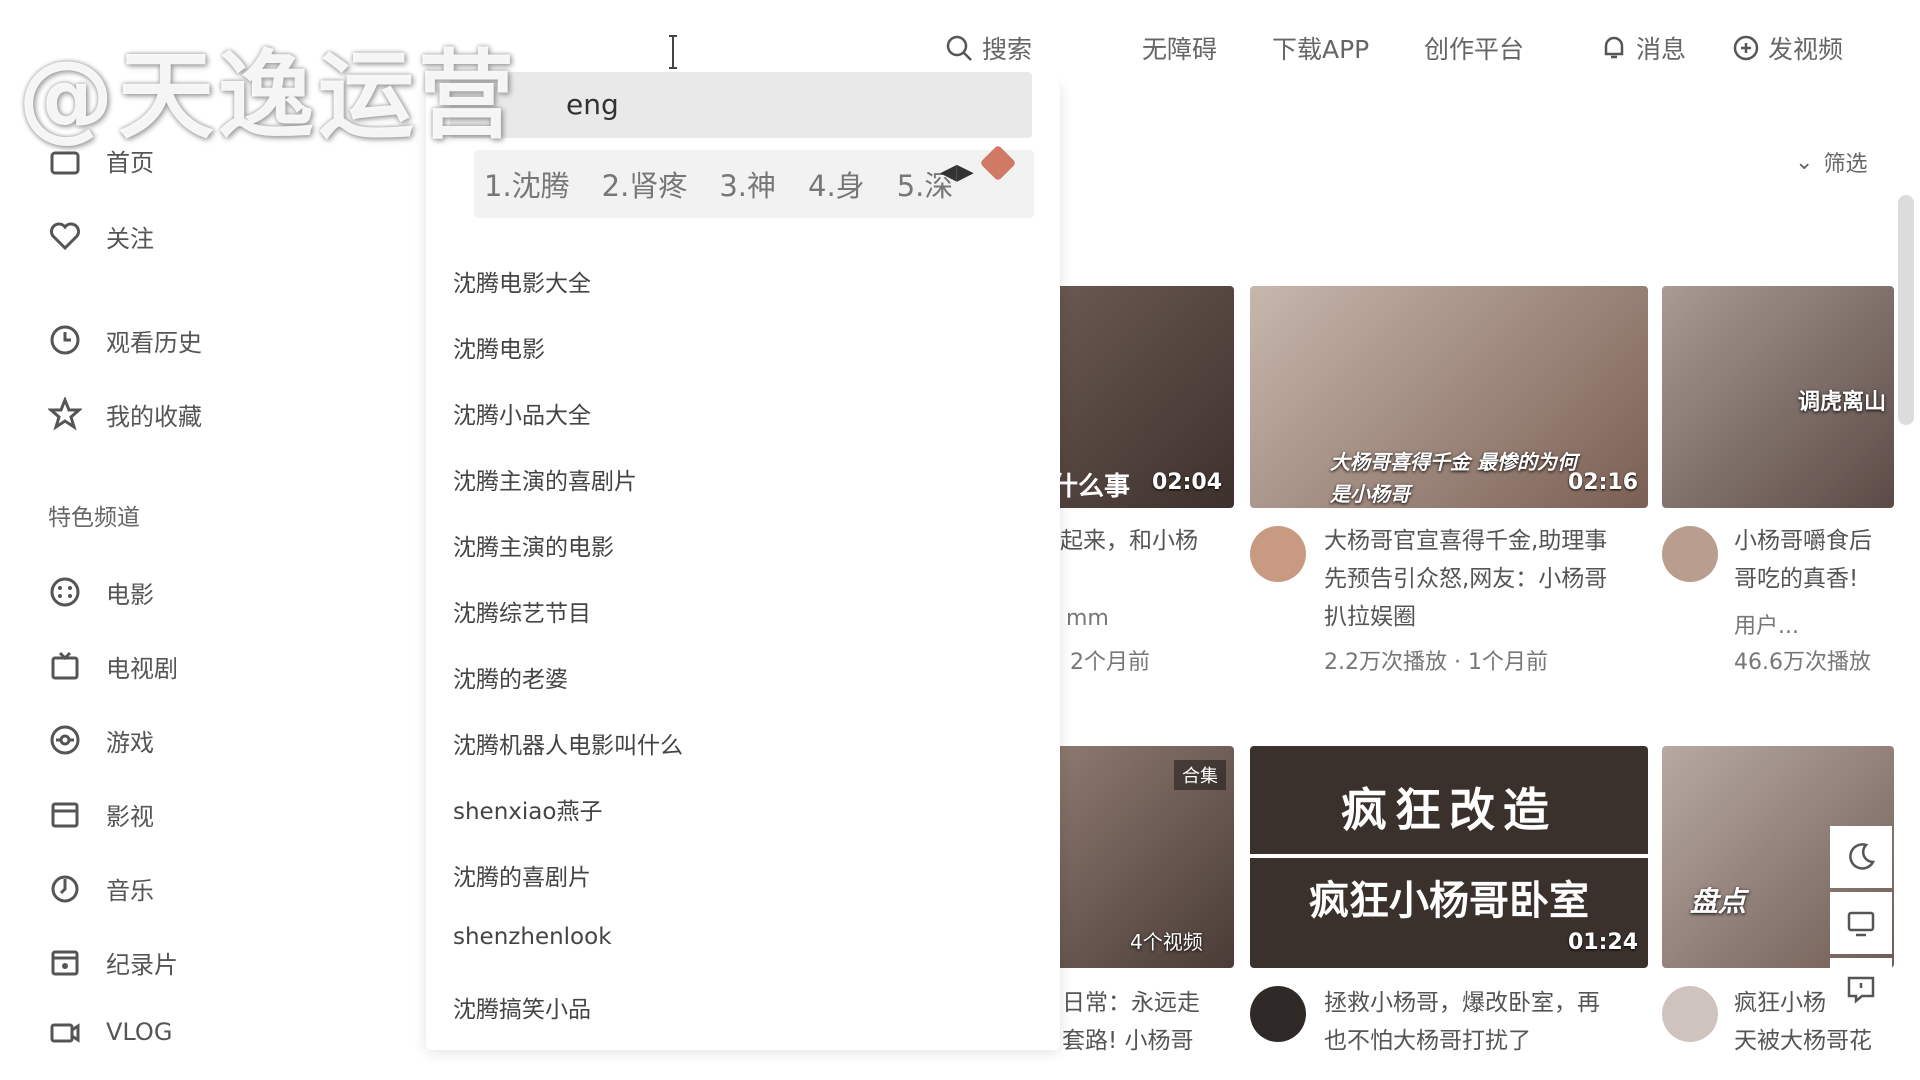  I want to click on search-suggestion: 沈腾机器人电影叫什么, so click(568, 743).